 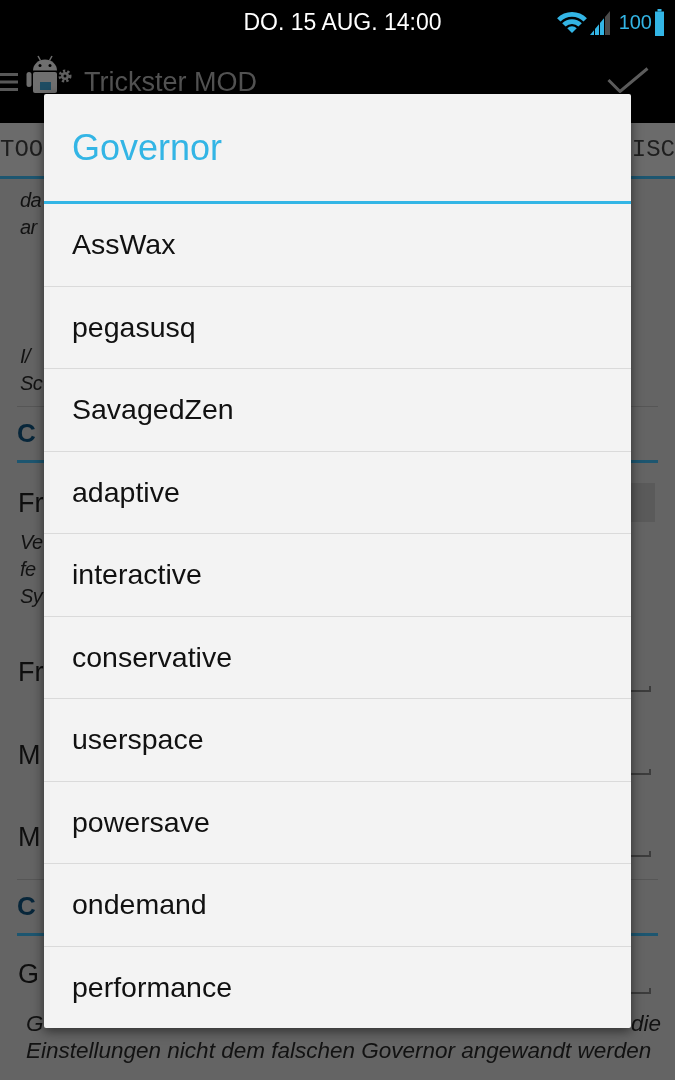 I want to click on governor-option: AssWax, so click(x=337, y=245).